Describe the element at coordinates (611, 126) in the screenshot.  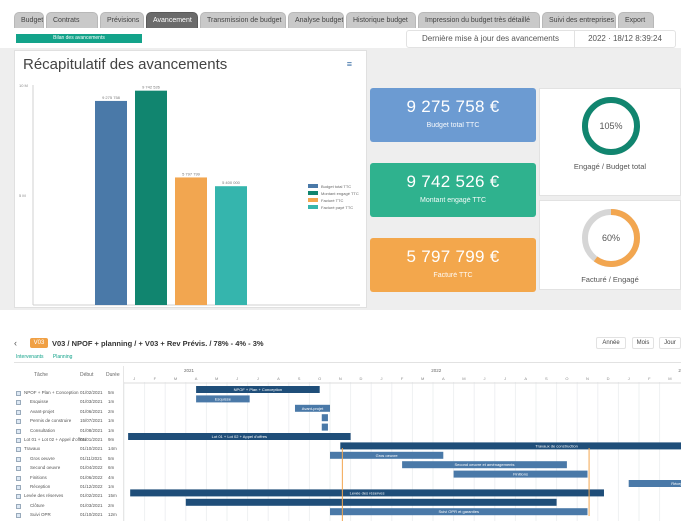
I see `ring-percent: 105%` at that location.